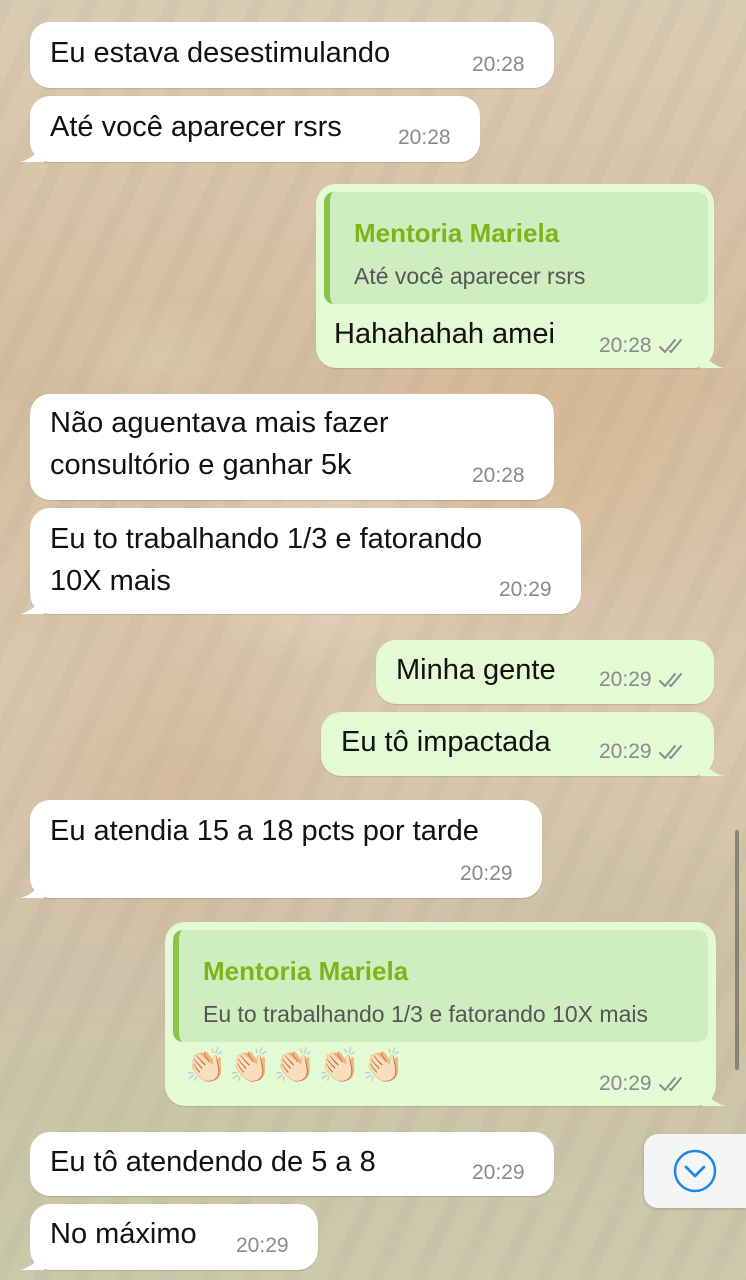  I want to click on message-meta: 20:28, so click(643, 346).